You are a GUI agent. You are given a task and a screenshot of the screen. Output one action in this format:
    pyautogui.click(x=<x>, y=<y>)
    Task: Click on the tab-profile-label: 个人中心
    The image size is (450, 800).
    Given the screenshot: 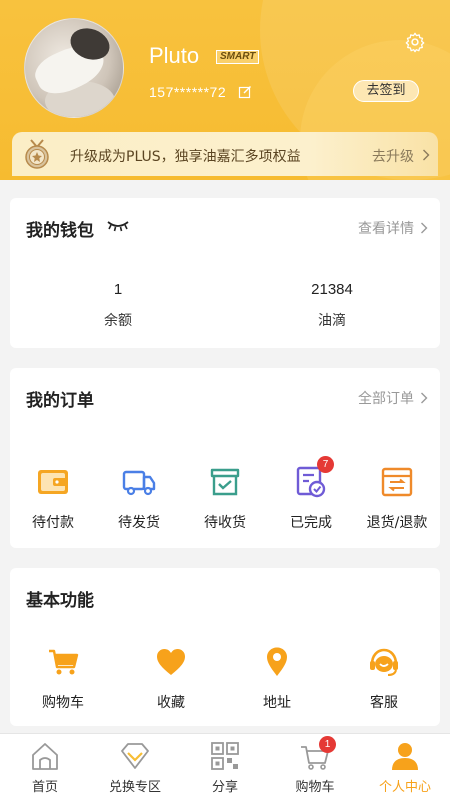 What is the action you would take?
    pyautogui.click(x=404, y=787)
    